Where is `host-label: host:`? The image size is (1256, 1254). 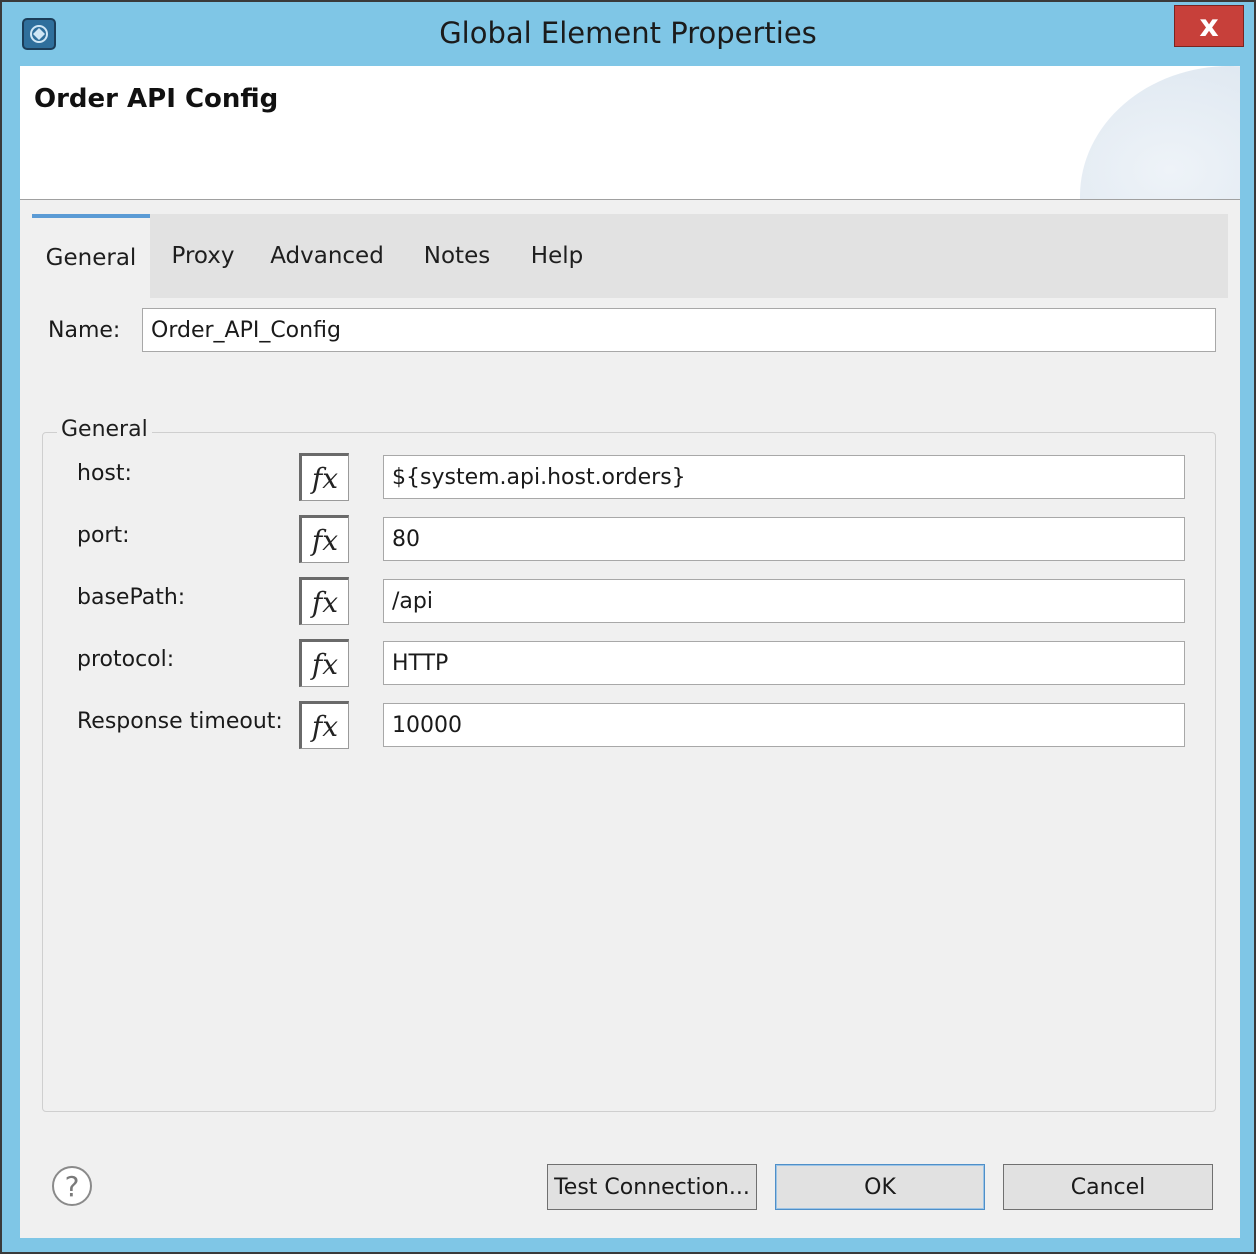
host-label: host: is located at coordinates (104, 473).